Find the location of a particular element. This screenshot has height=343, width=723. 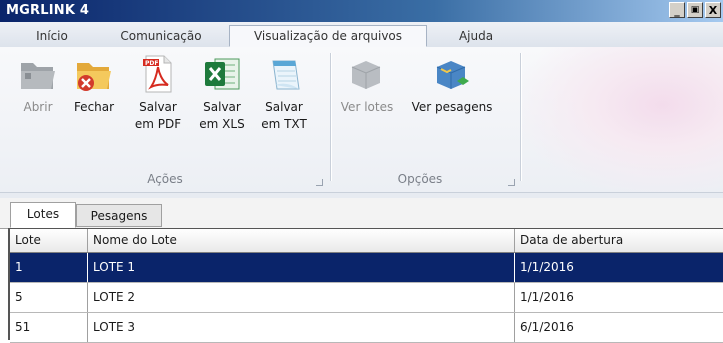

cell-nome: LOTE 2 is located at coordinates (301, 297).